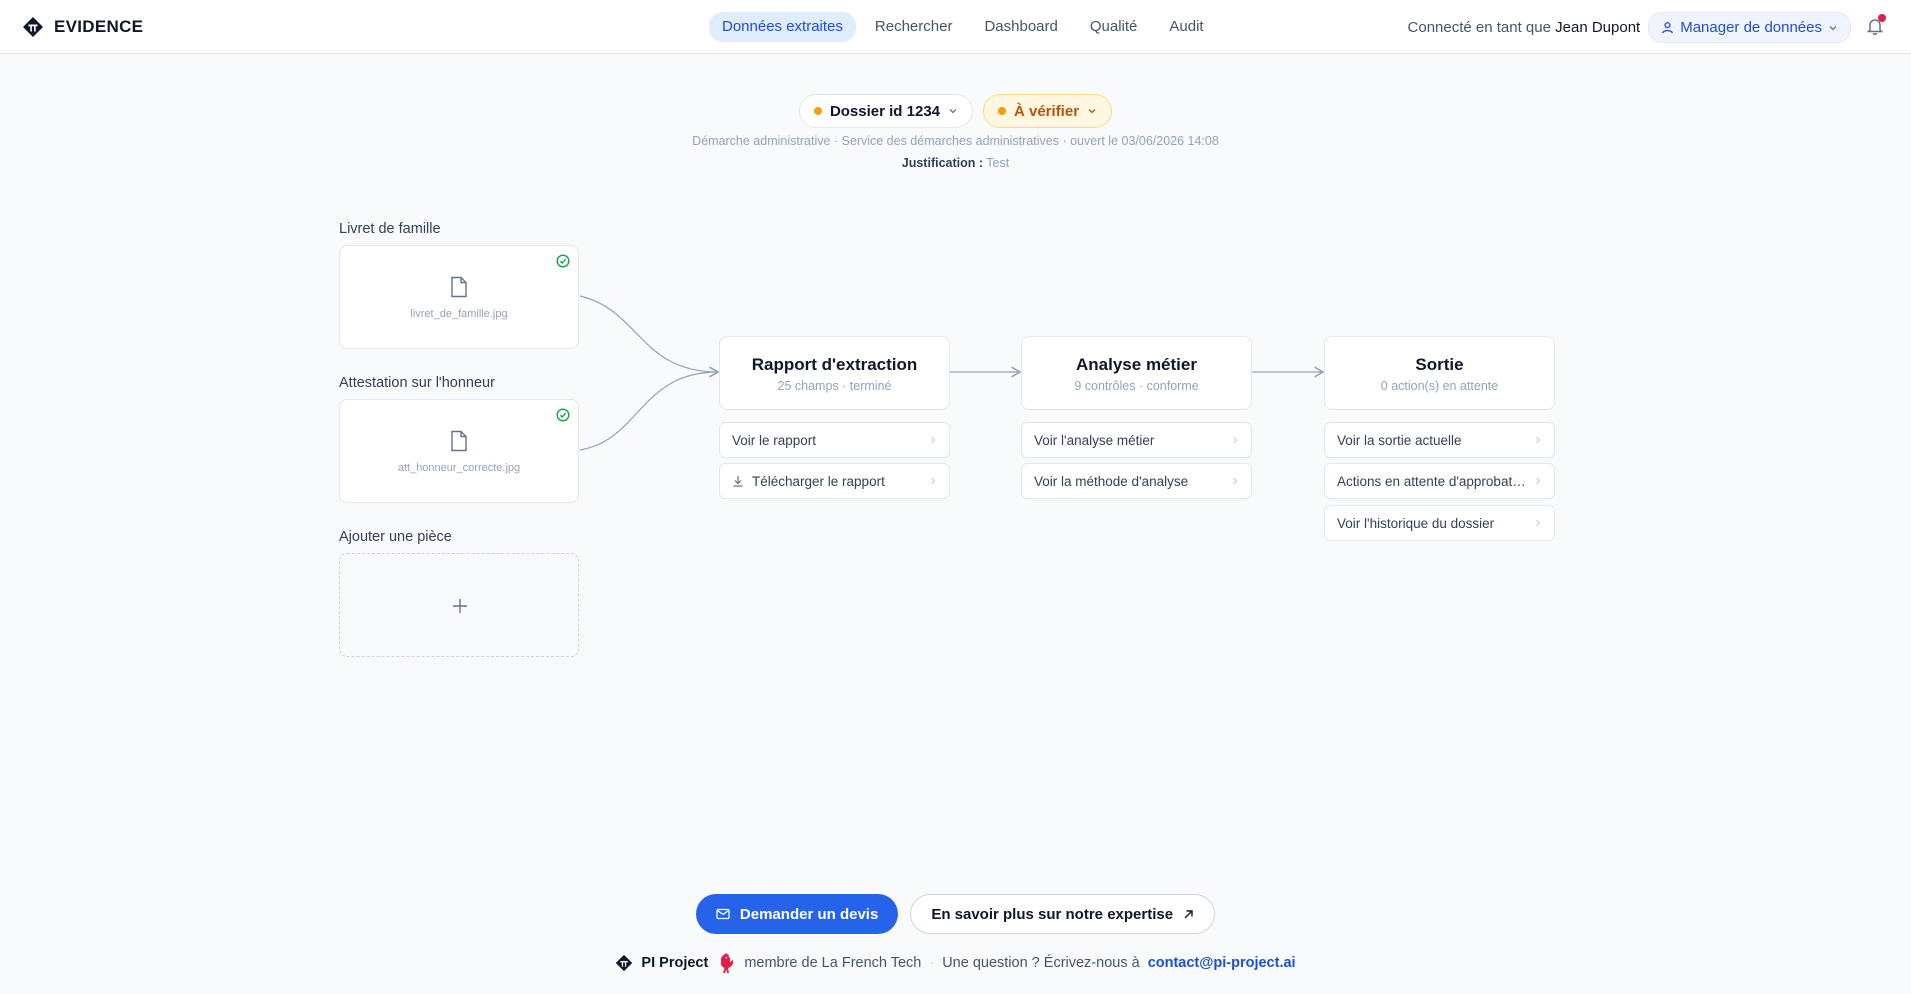 The height and width of the screenshot is (994, 1911). What do you see at coordinates (1188, 913) in the screenshot?
I see `external-arrow-icon` at bounding box center [1188, 913].